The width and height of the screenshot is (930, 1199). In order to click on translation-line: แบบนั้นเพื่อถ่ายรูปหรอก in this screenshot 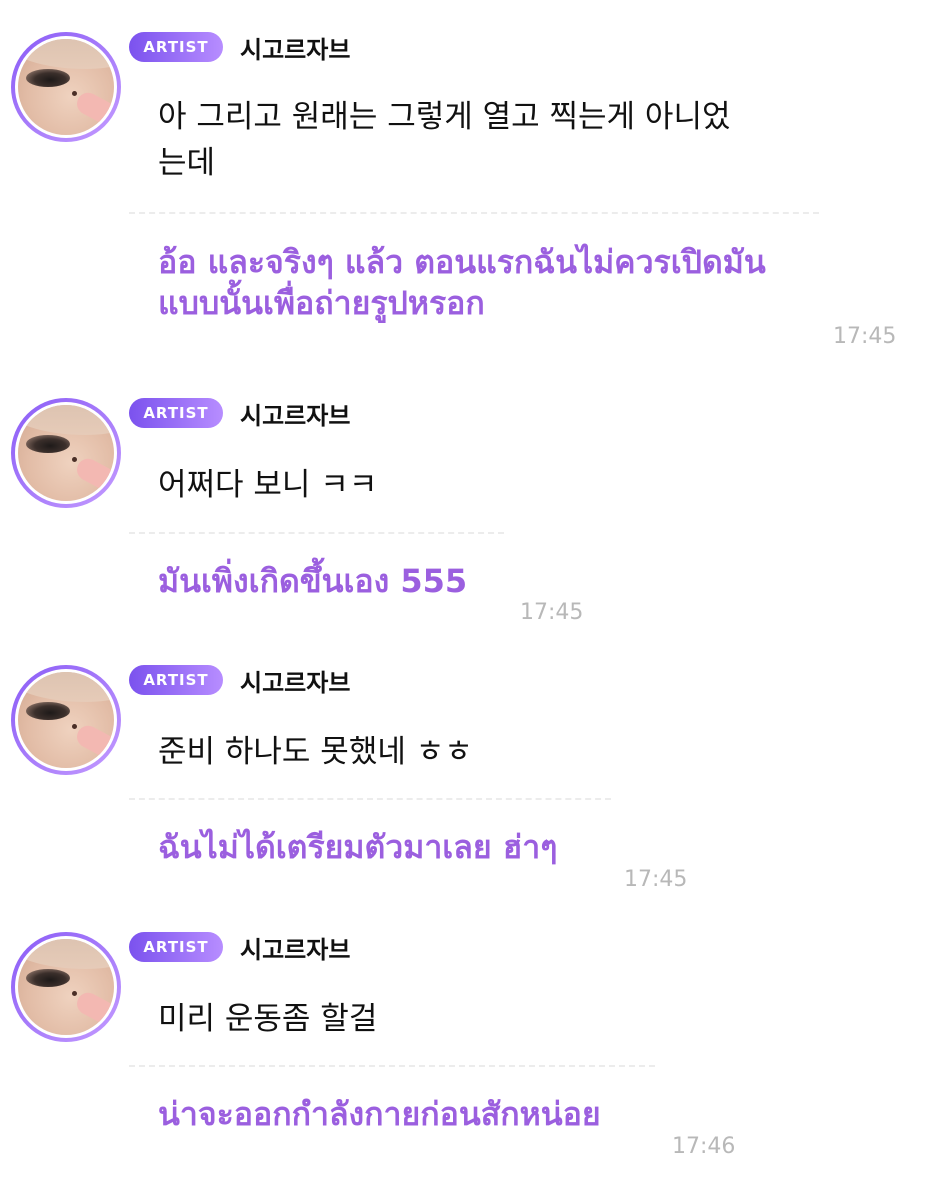, I will do `click(321, 303)`.